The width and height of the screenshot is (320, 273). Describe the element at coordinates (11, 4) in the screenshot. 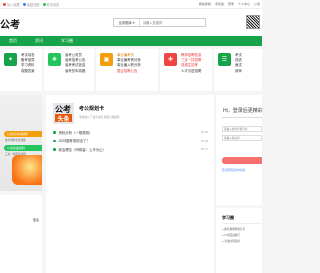

I see `top-link-favorite: 加入收藏` at that location.